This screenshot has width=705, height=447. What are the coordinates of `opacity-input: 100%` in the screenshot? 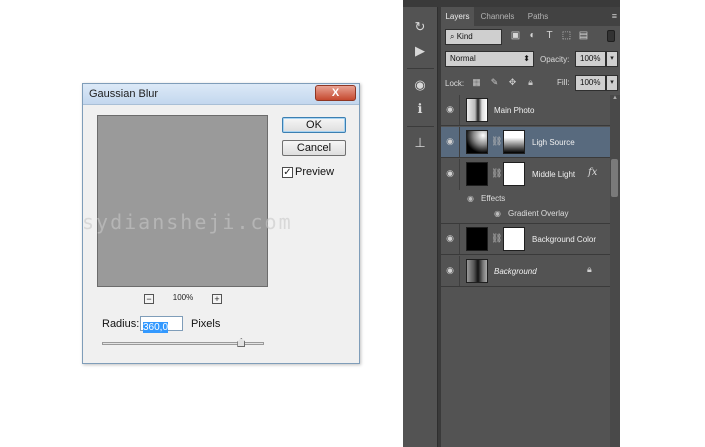 It's located at (590, 59).